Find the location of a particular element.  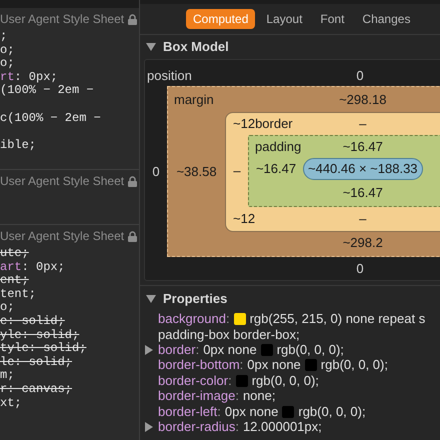

code-line: ible; is located at coordinates (19, 145).